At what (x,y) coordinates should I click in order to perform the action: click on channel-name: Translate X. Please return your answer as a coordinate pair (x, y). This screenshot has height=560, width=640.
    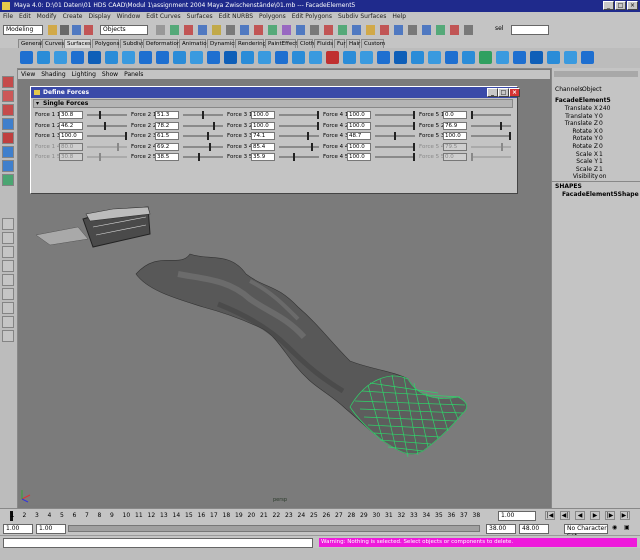
    Looking at the image, I should click on (581, 108).